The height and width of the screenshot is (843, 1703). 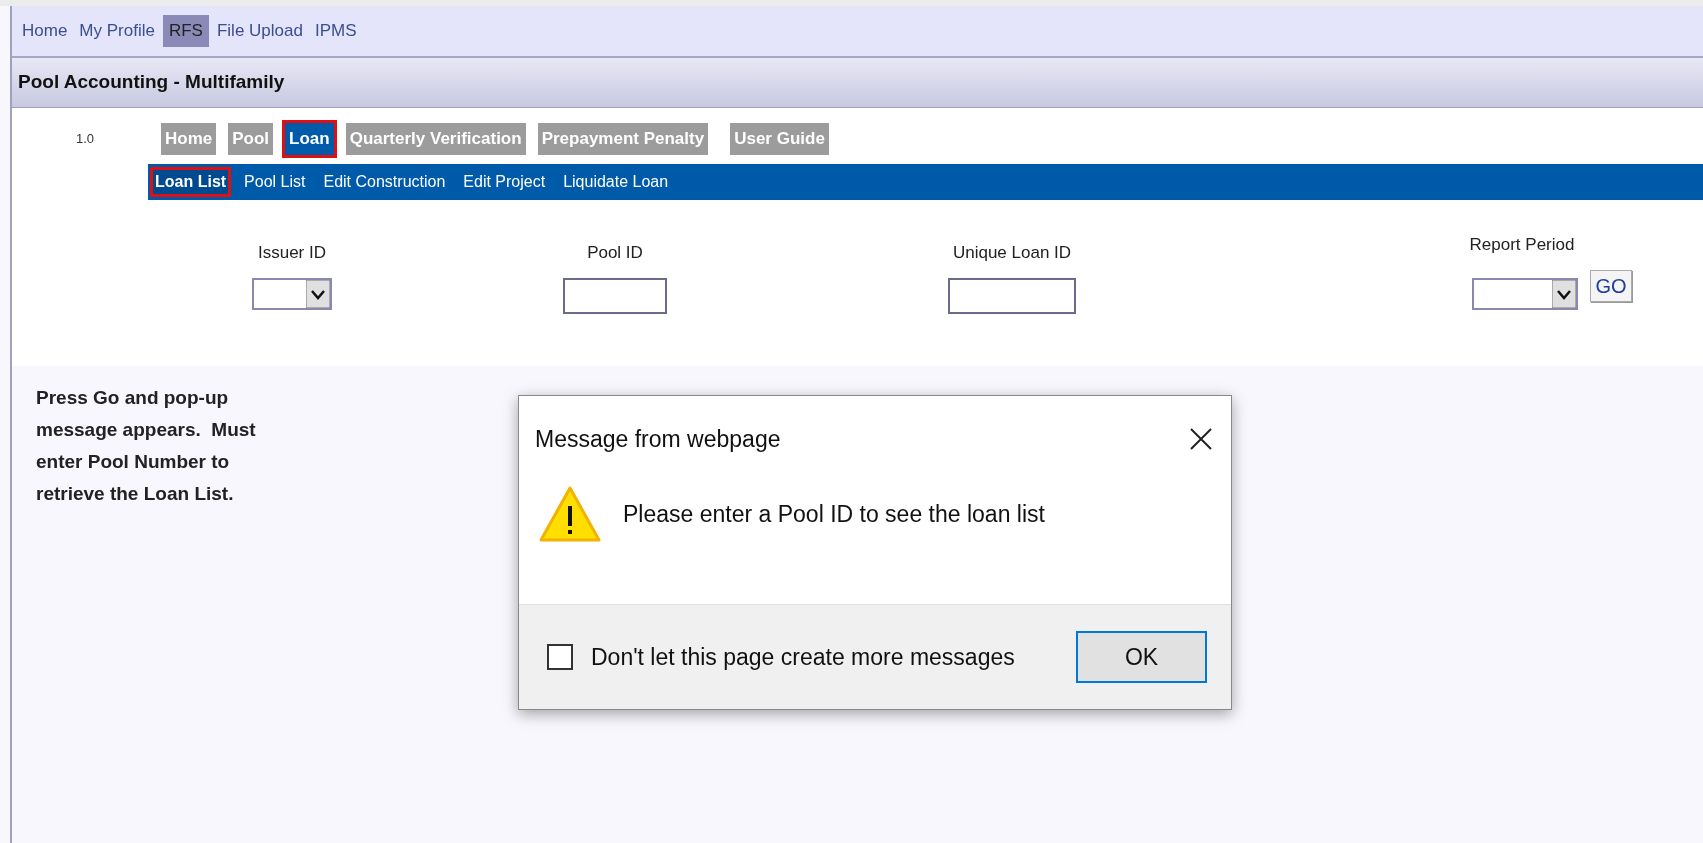 I want to click on field-label: Issuer ID, so click(x=292, y=253).